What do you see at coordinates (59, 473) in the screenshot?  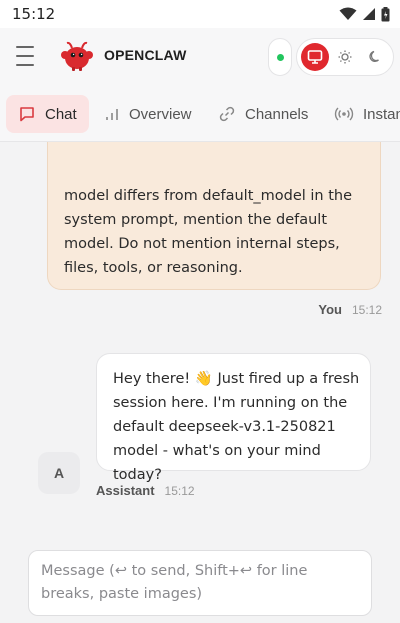 I see `assistant-avatar: A` at bounding box center [59, 473].